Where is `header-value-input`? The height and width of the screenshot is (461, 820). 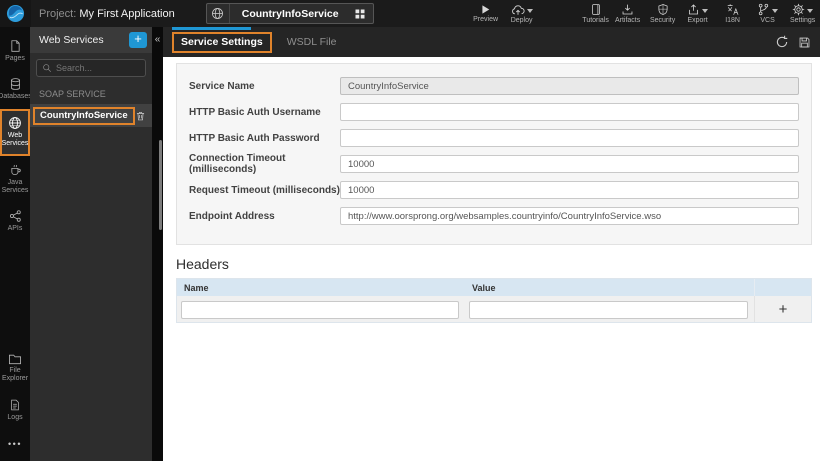 header-value-input is located at coordinates (608, 309).